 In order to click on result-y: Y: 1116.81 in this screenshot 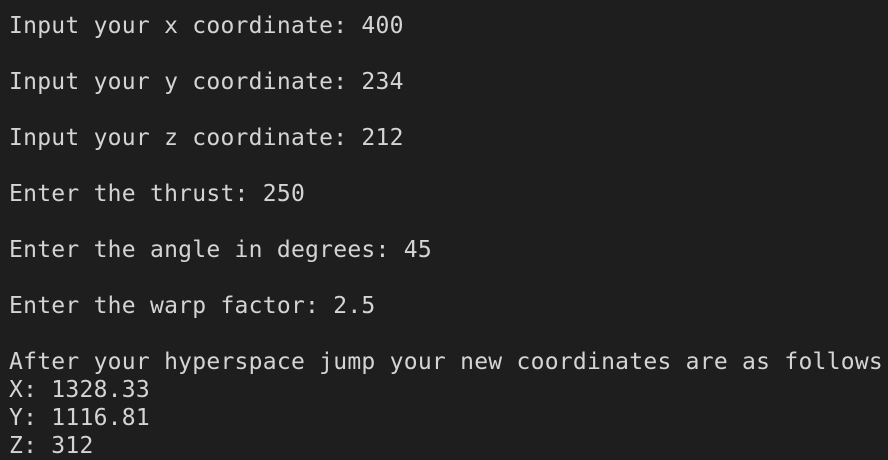, I will do `click(79, 418)`.